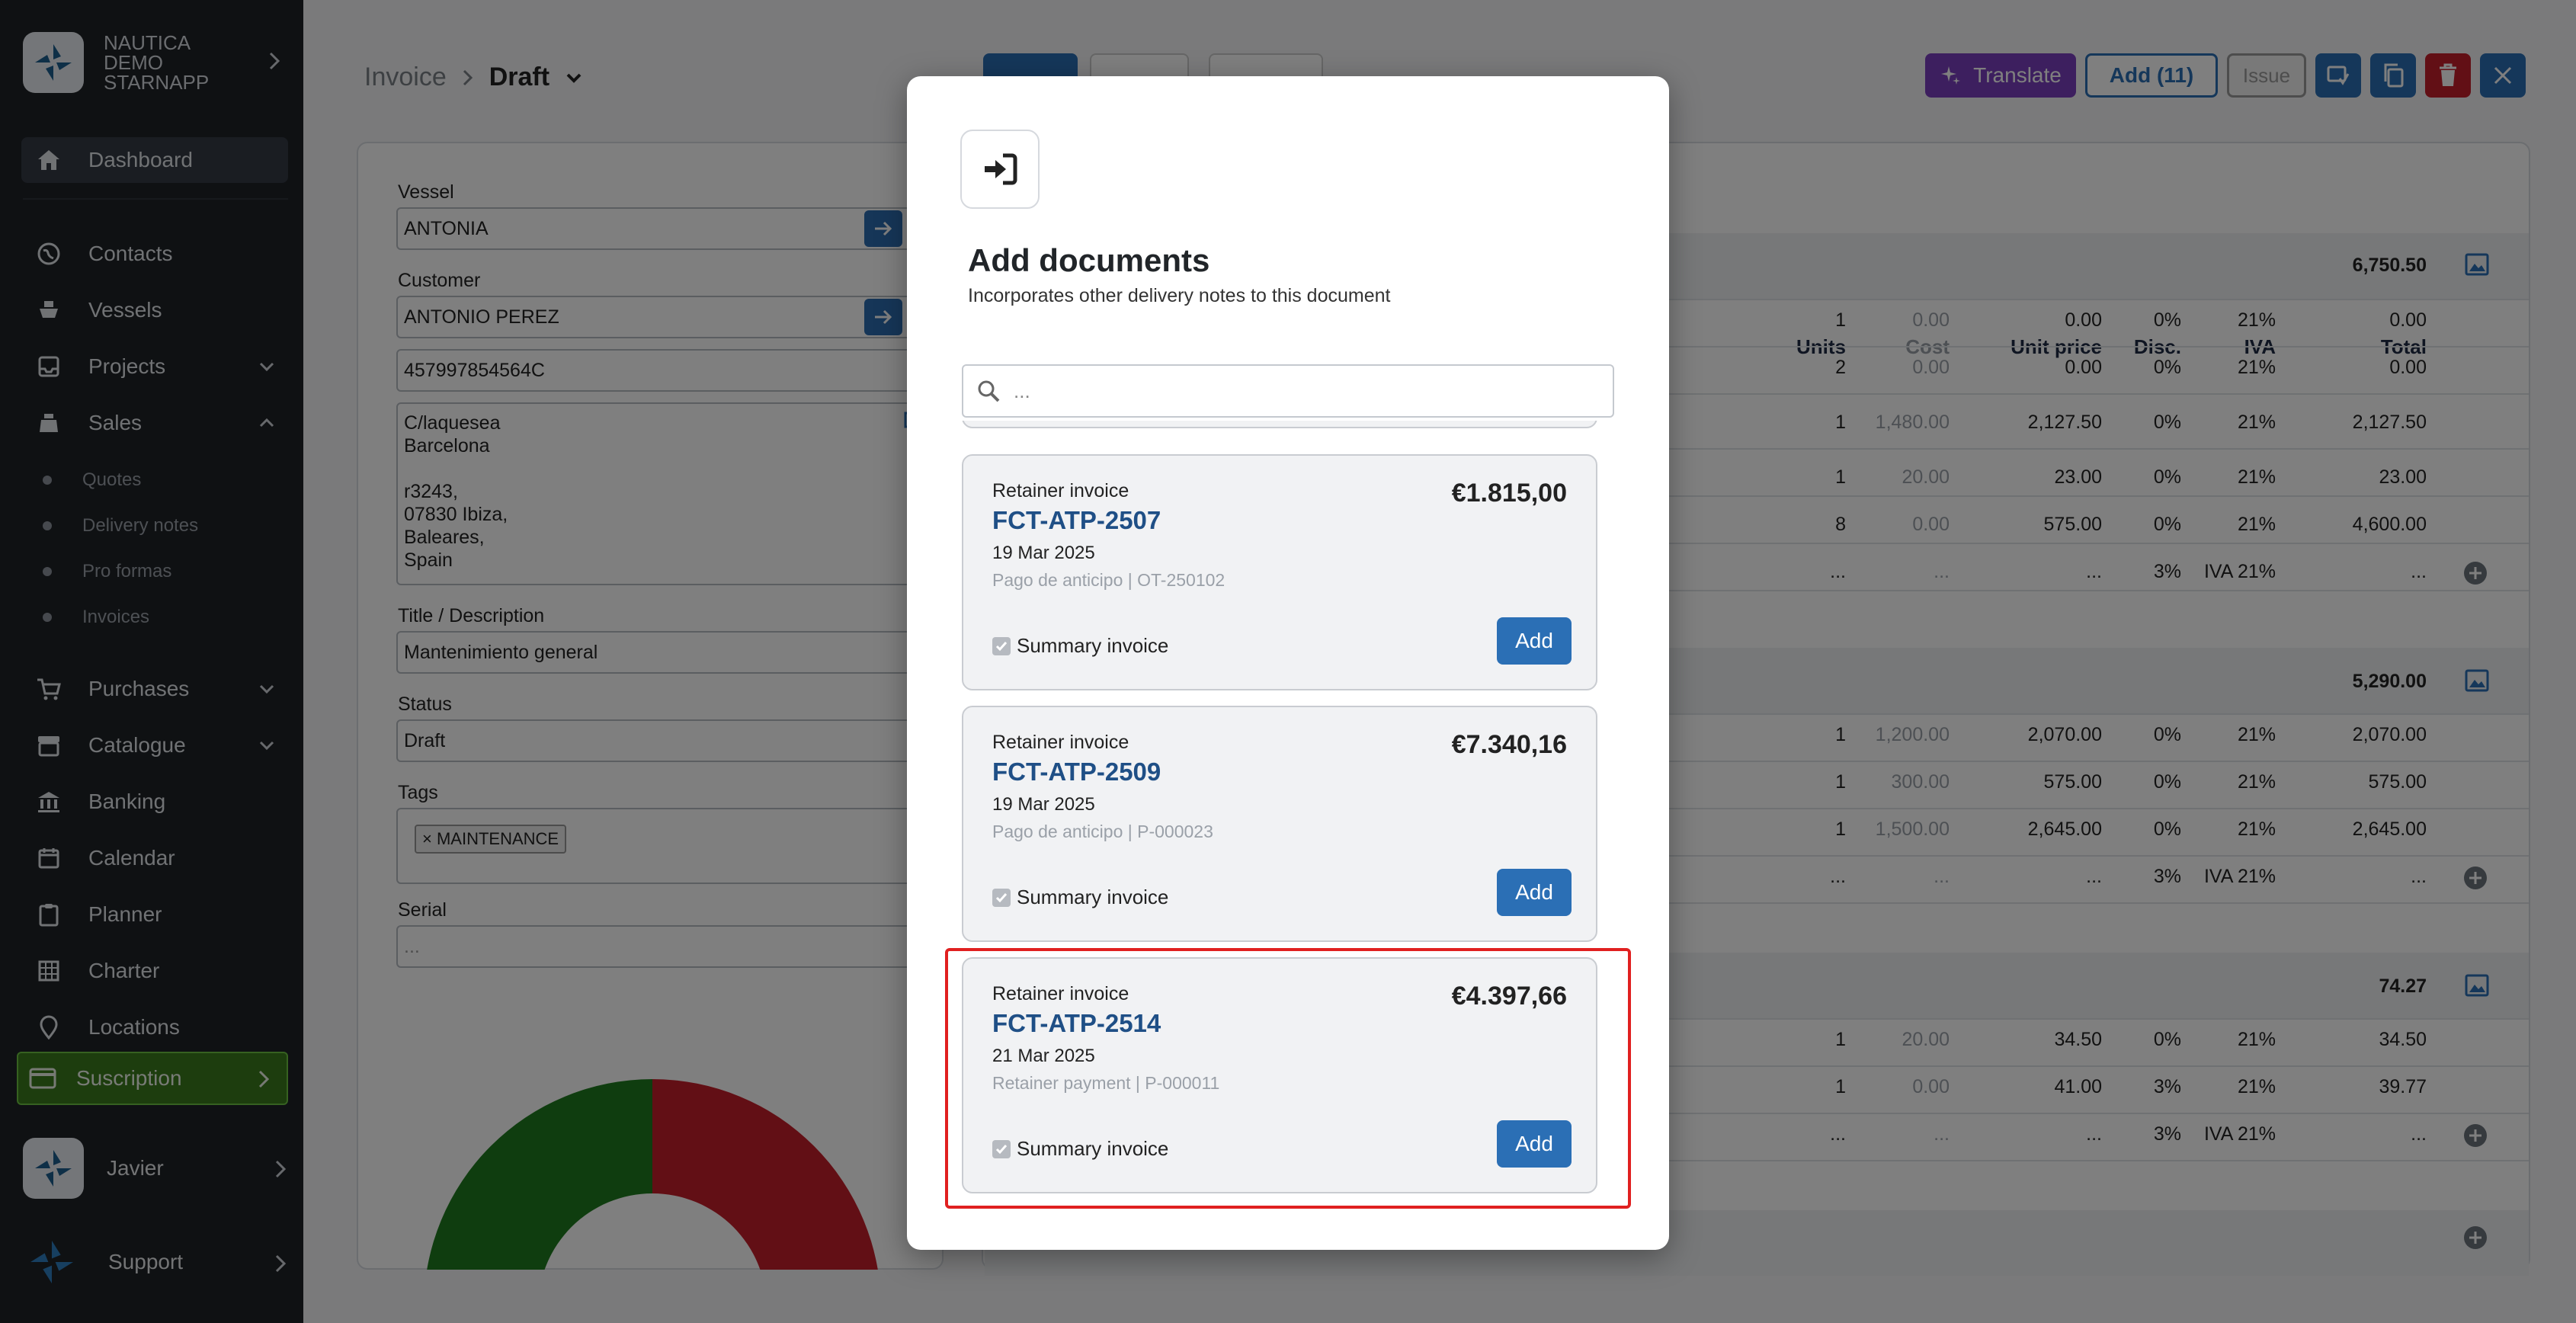 The image size is (2576, 1323). I want to click on document-reference: Pago de anticipo | P-000023, so click(1102, 831).